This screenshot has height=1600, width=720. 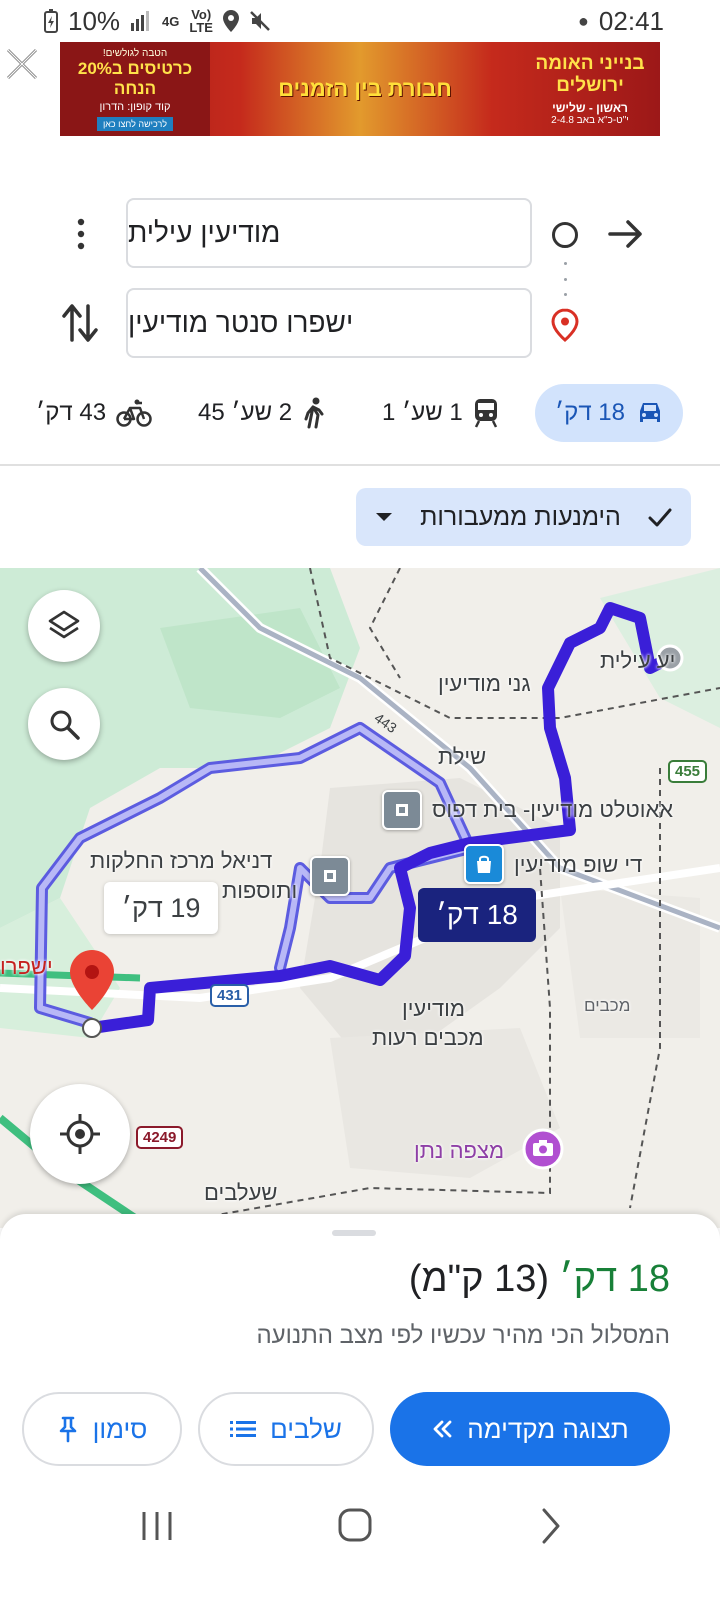 I want to click on road-shield-455: 455, so click(x=688, y=771).